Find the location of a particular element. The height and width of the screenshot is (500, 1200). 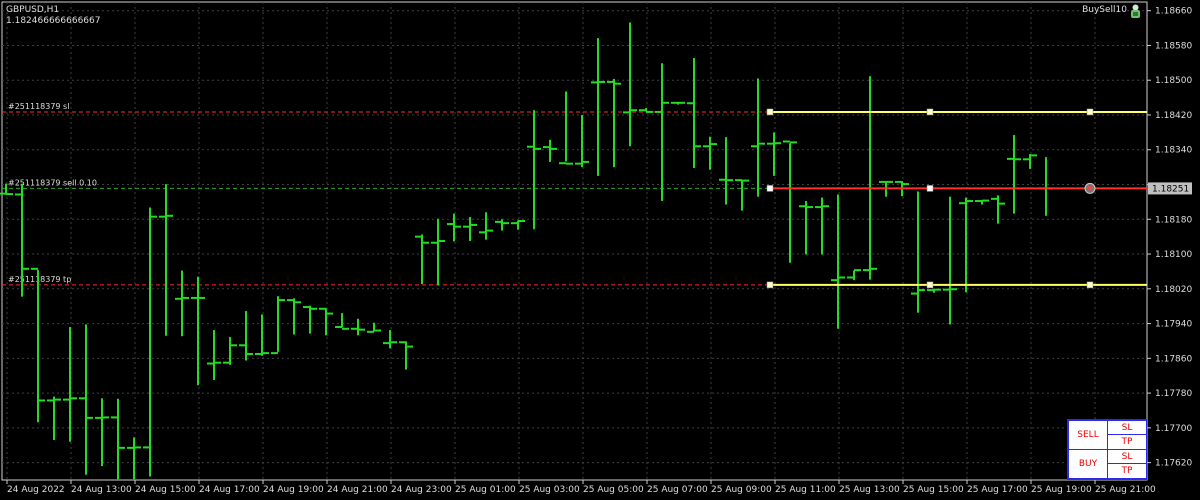

symbol-title: GBPUSD,H1 is located at coordinates (33, 10).